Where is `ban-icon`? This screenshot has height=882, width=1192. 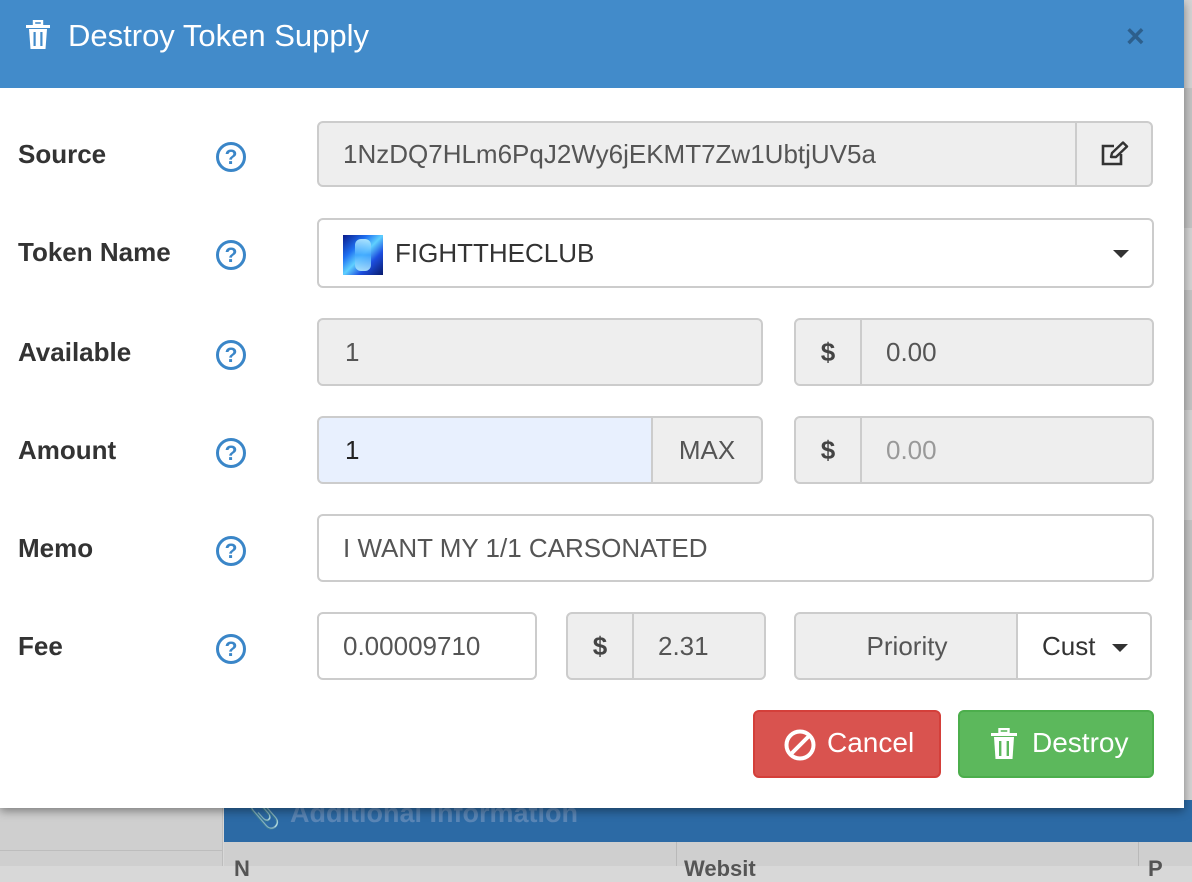
ban-icon is located at coordinates (800, 745).